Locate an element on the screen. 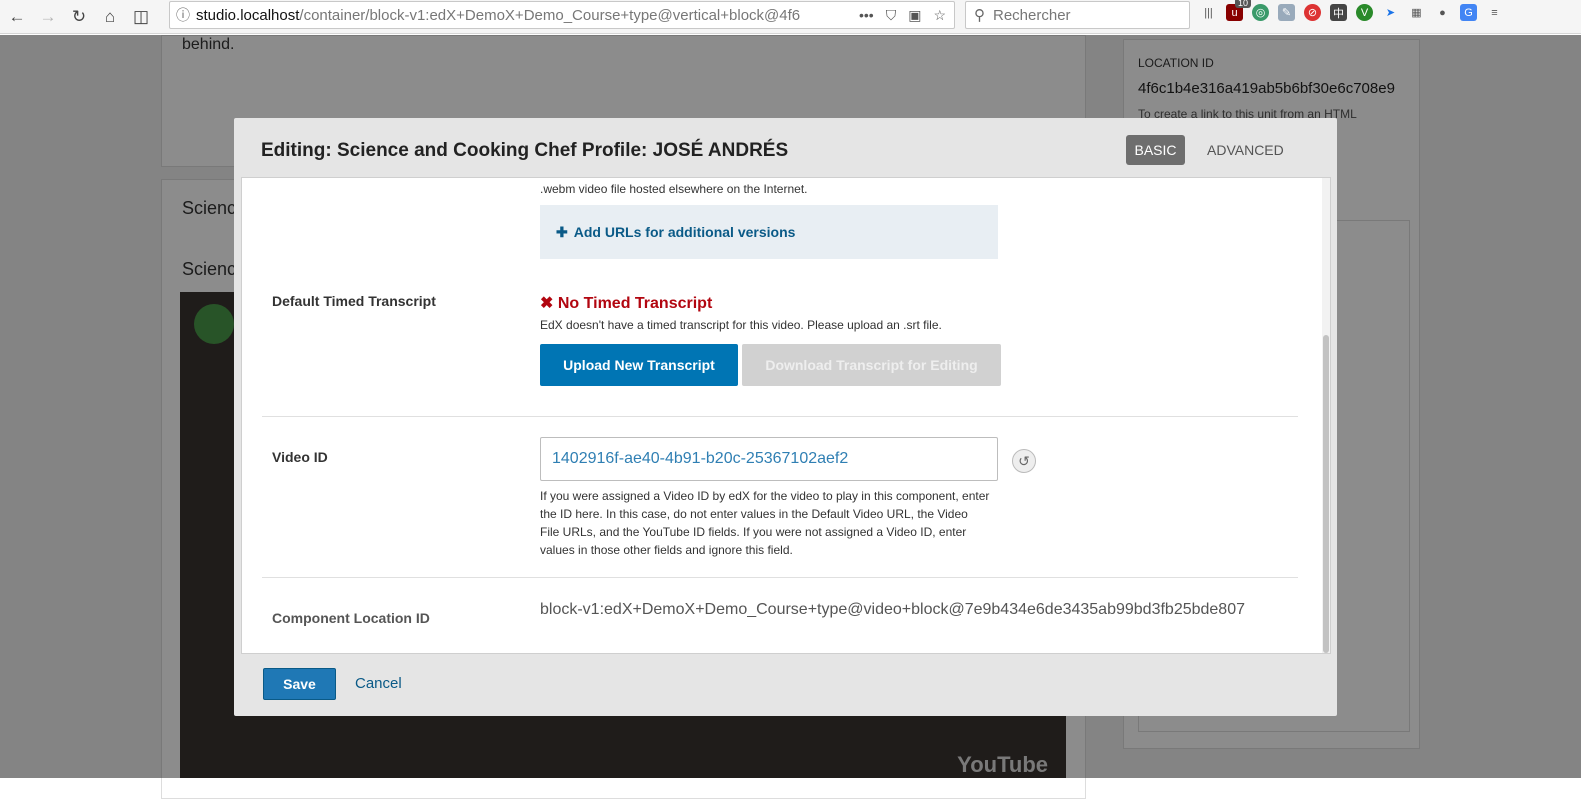 The width and height of the screenshot is (1581, 799). menu-icon: ≡ is located at coordinates (1494, 12).